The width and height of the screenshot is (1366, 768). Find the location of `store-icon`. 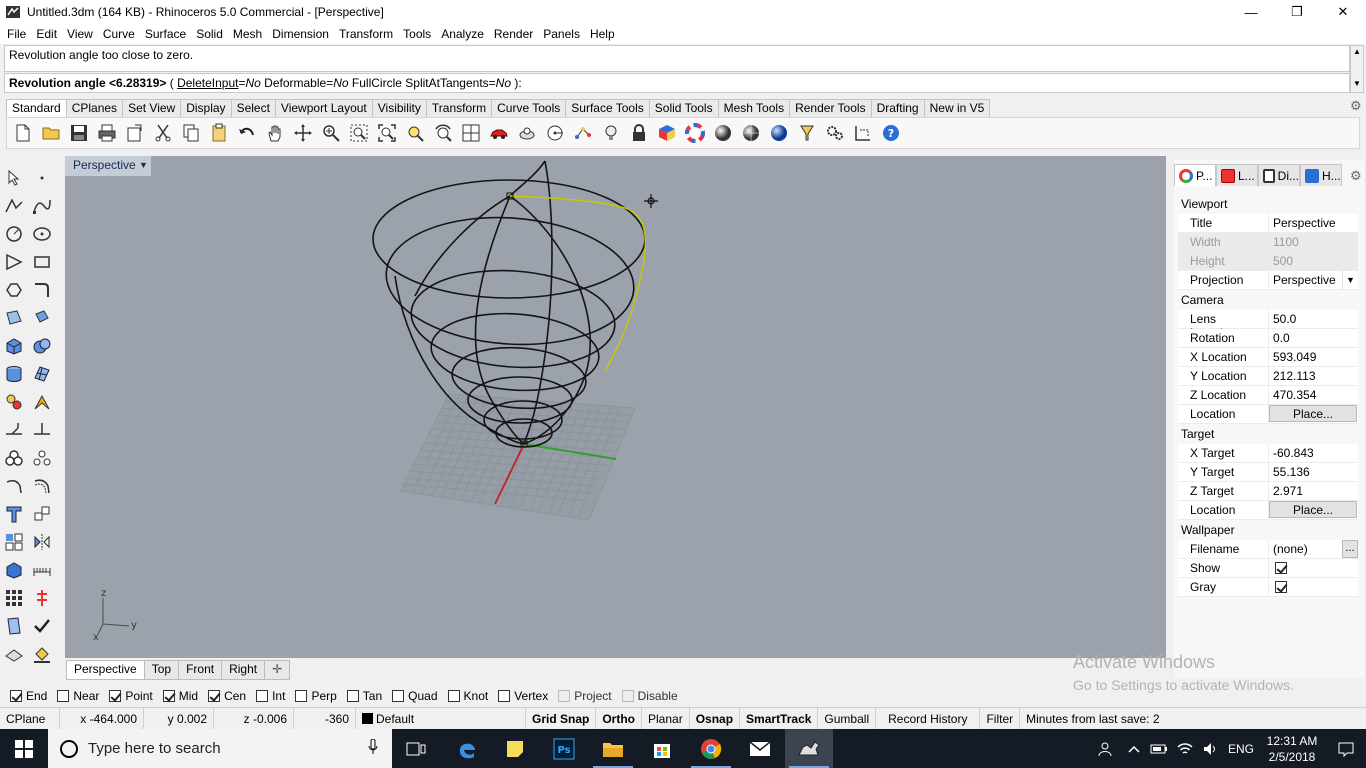

store-icon is located at coordinates (662, 748).